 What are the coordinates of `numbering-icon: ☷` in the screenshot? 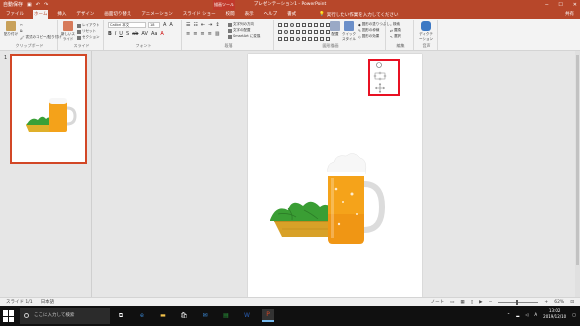 It's located at (195, 25).